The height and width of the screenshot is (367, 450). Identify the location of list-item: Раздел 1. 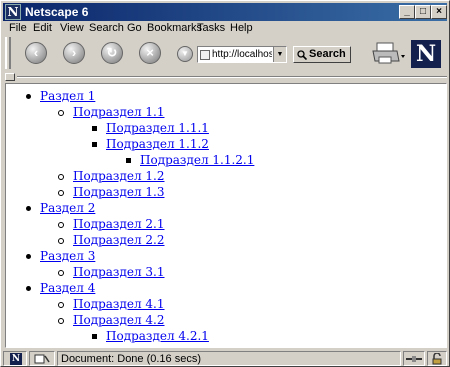
(60, 96).